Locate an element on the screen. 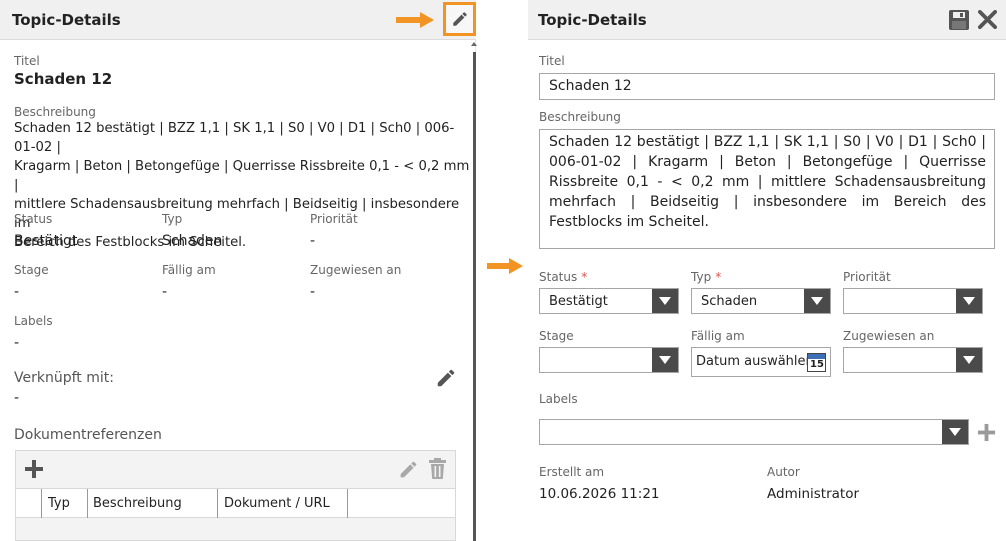 Image resolution: width=1006 pixels, height=541 pixels. labels-select is located at coordinates (754, 432).